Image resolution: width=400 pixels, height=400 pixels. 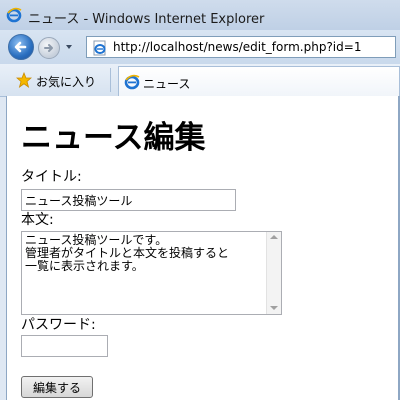 What do you see at coordinates (24, 80) in the screenshot?
I see `star-icon` at bounding box center [24, 80].